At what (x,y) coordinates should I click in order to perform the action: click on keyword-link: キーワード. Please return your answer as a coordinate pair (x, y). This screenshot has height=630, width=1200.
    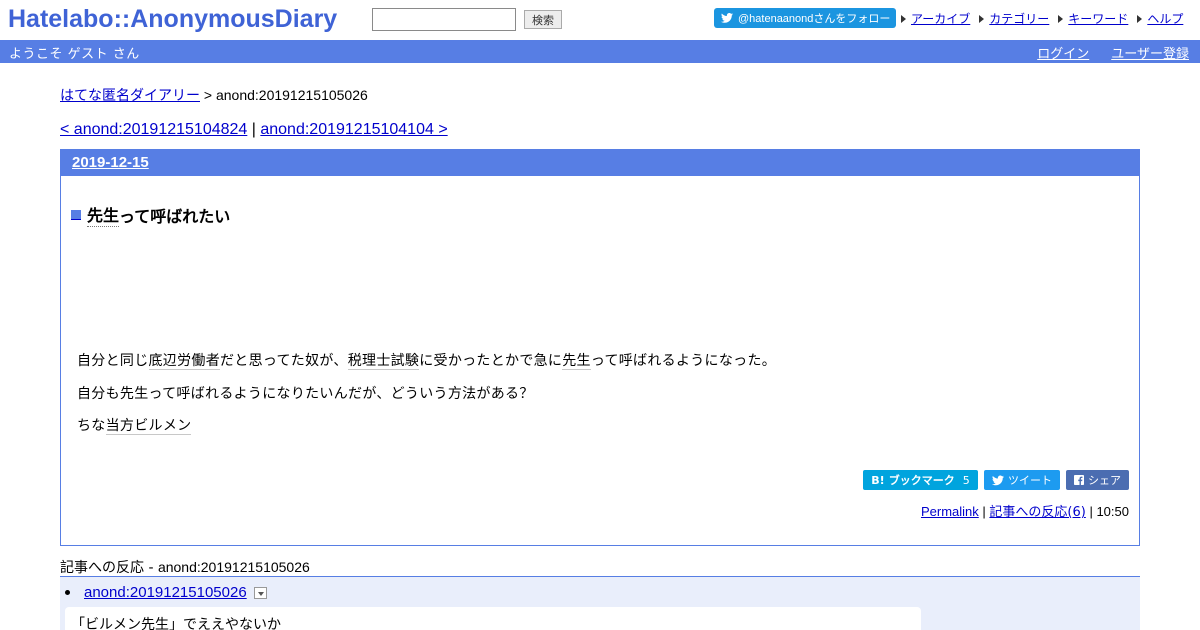
    Looking at the image, I should click on (1098, 18).